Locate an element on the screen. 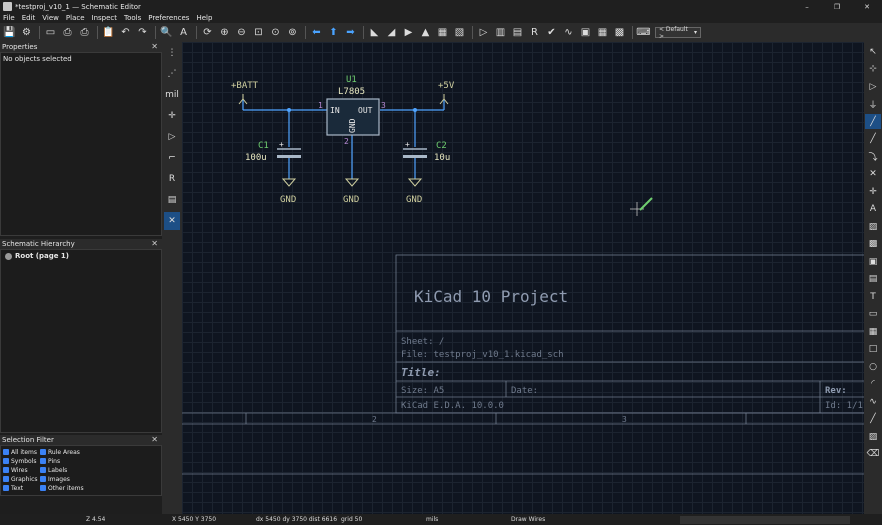 This screenshot has height=525, width=882. annotate-icon: R is located at coordinates (534, 32).